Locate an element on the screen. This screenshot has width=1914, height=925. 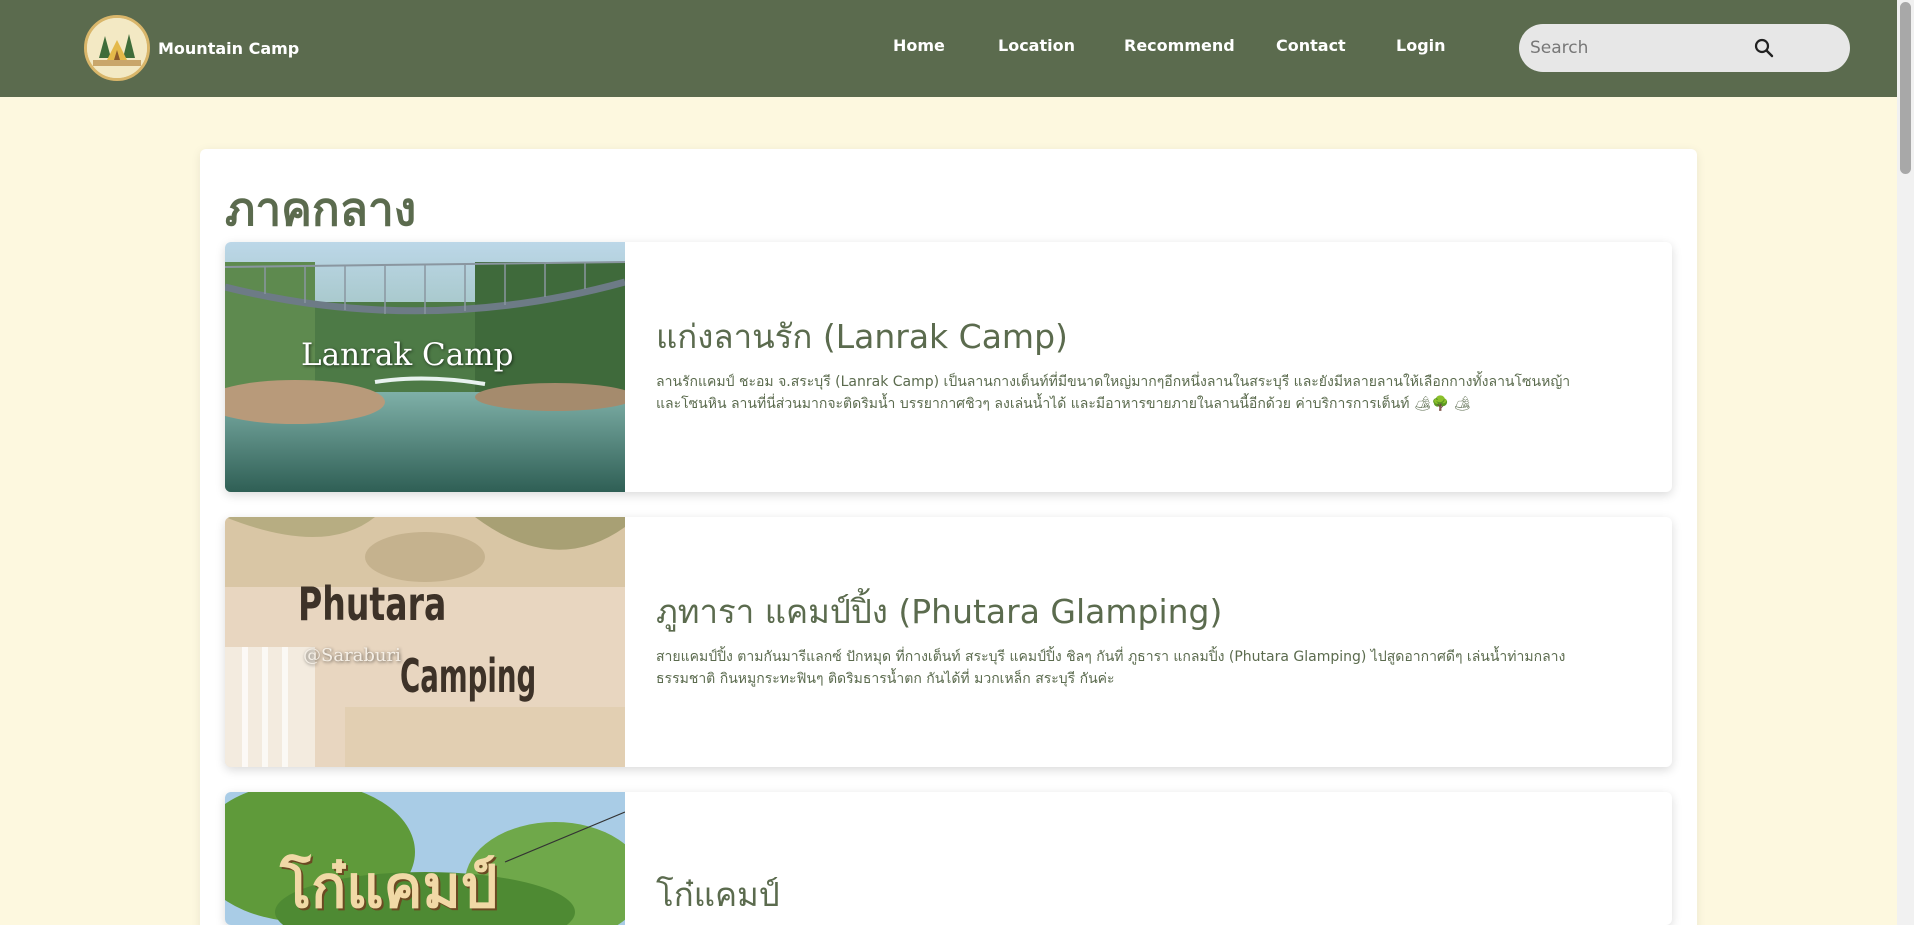
main-nav: Home Location Recommend Contact Login is located at coordinates (1169, 45).